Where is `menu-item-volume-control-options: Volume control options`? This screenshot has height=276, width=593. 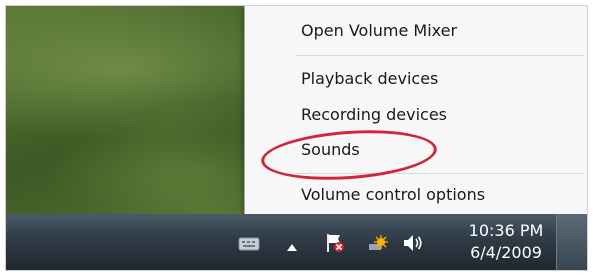
menu-item-volume-control-options: Volume control options is located at coordinates (393, 194).